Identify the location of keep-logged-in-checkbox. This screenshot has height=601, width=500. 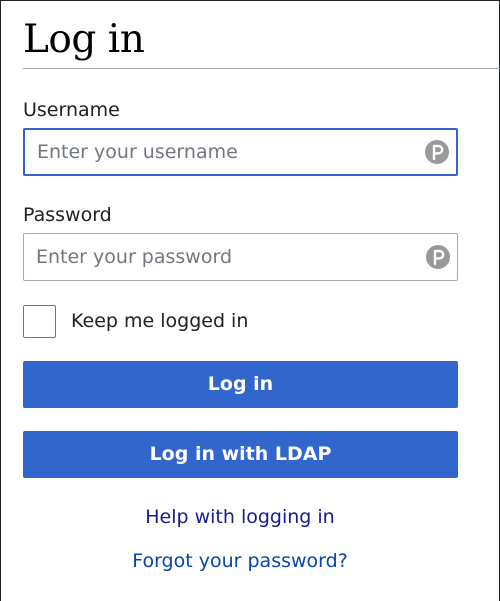
(39, 321).